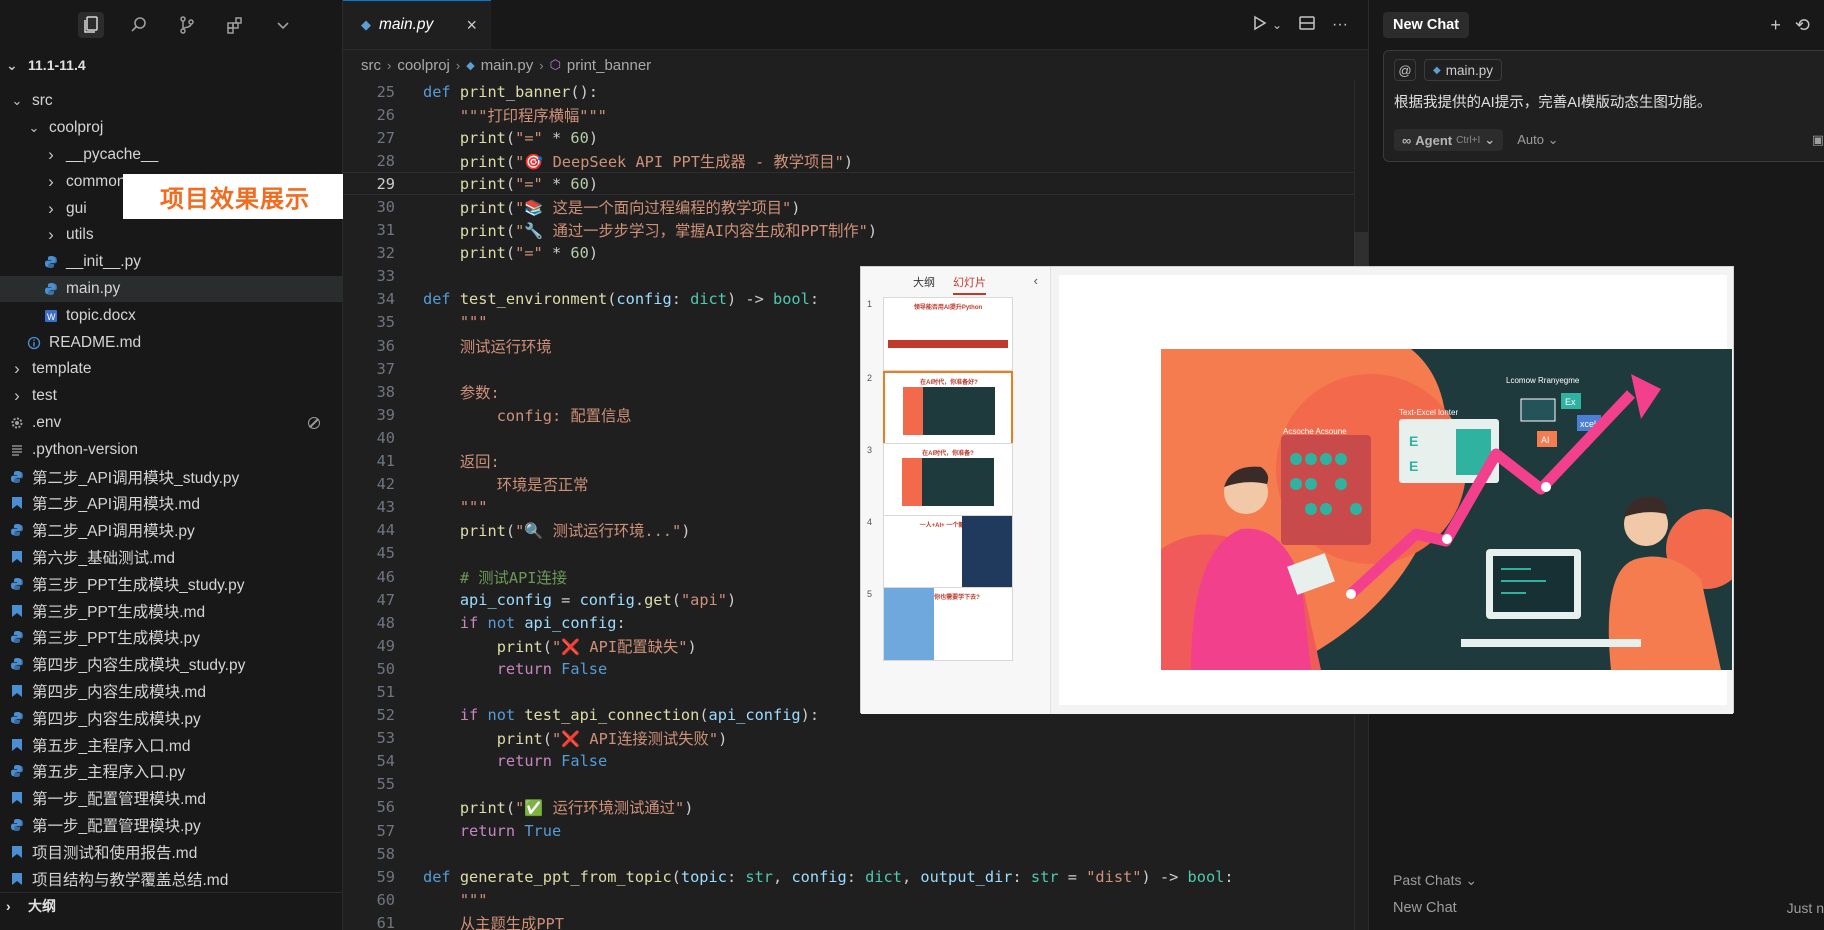 Image resolution: width=1824 pixels, height=930 pixels. I want to click on agent-mode-button: ∞ Agent Ctrl+I ⌄, so click(1449, 140).